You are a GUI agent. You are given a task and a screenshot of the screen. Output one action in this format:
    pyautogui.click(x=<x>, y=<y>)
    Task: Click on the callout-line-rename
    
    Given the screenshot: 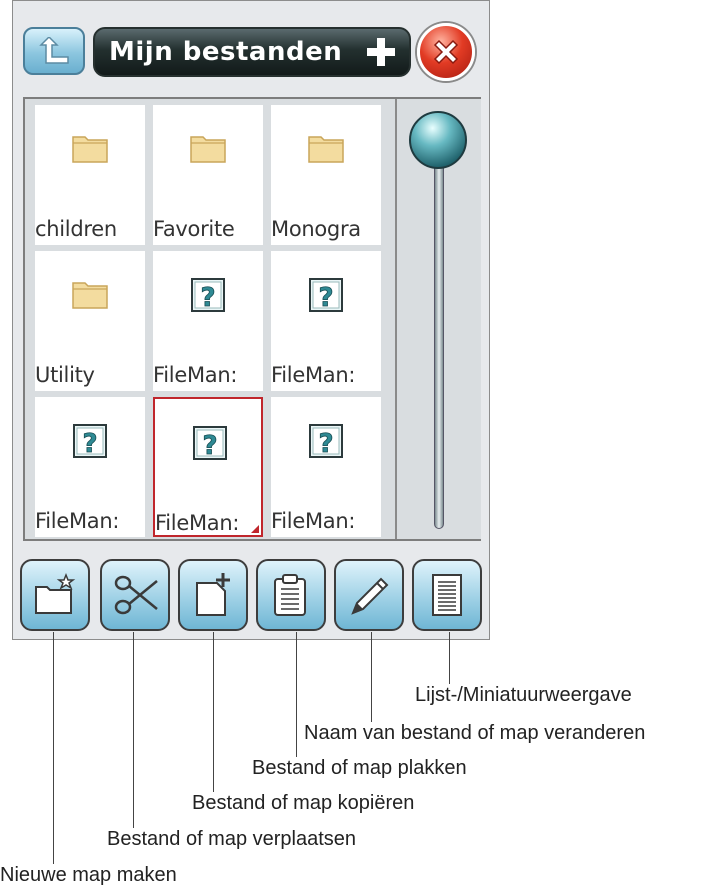 What is the action you would take?
    pyautogui.click(x=371, y=677)
    